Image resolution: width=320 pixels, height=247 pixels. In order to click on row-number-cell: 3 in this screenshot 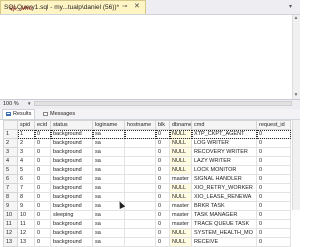, I will do `click(10, 152)`.